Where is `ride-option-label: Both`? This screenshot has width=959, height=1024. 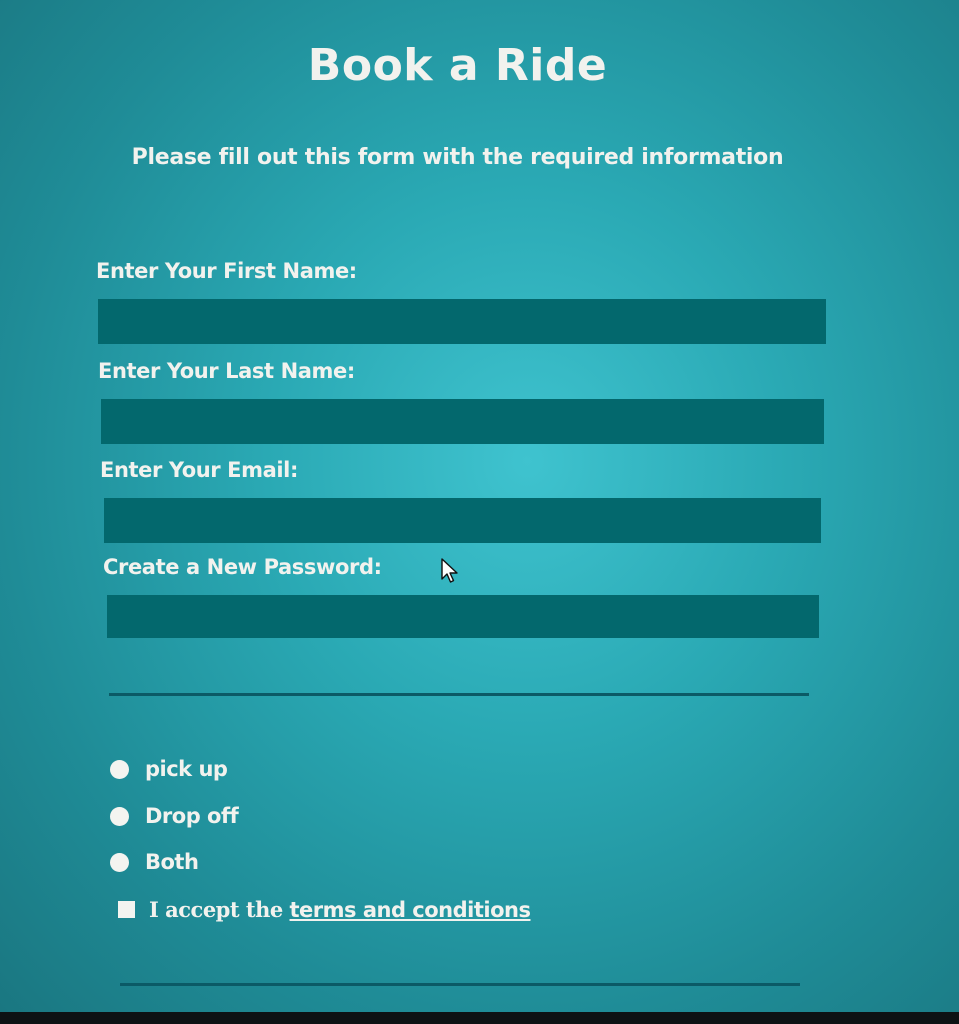 ride-option-label: Both is located at coordinates (172, 862).